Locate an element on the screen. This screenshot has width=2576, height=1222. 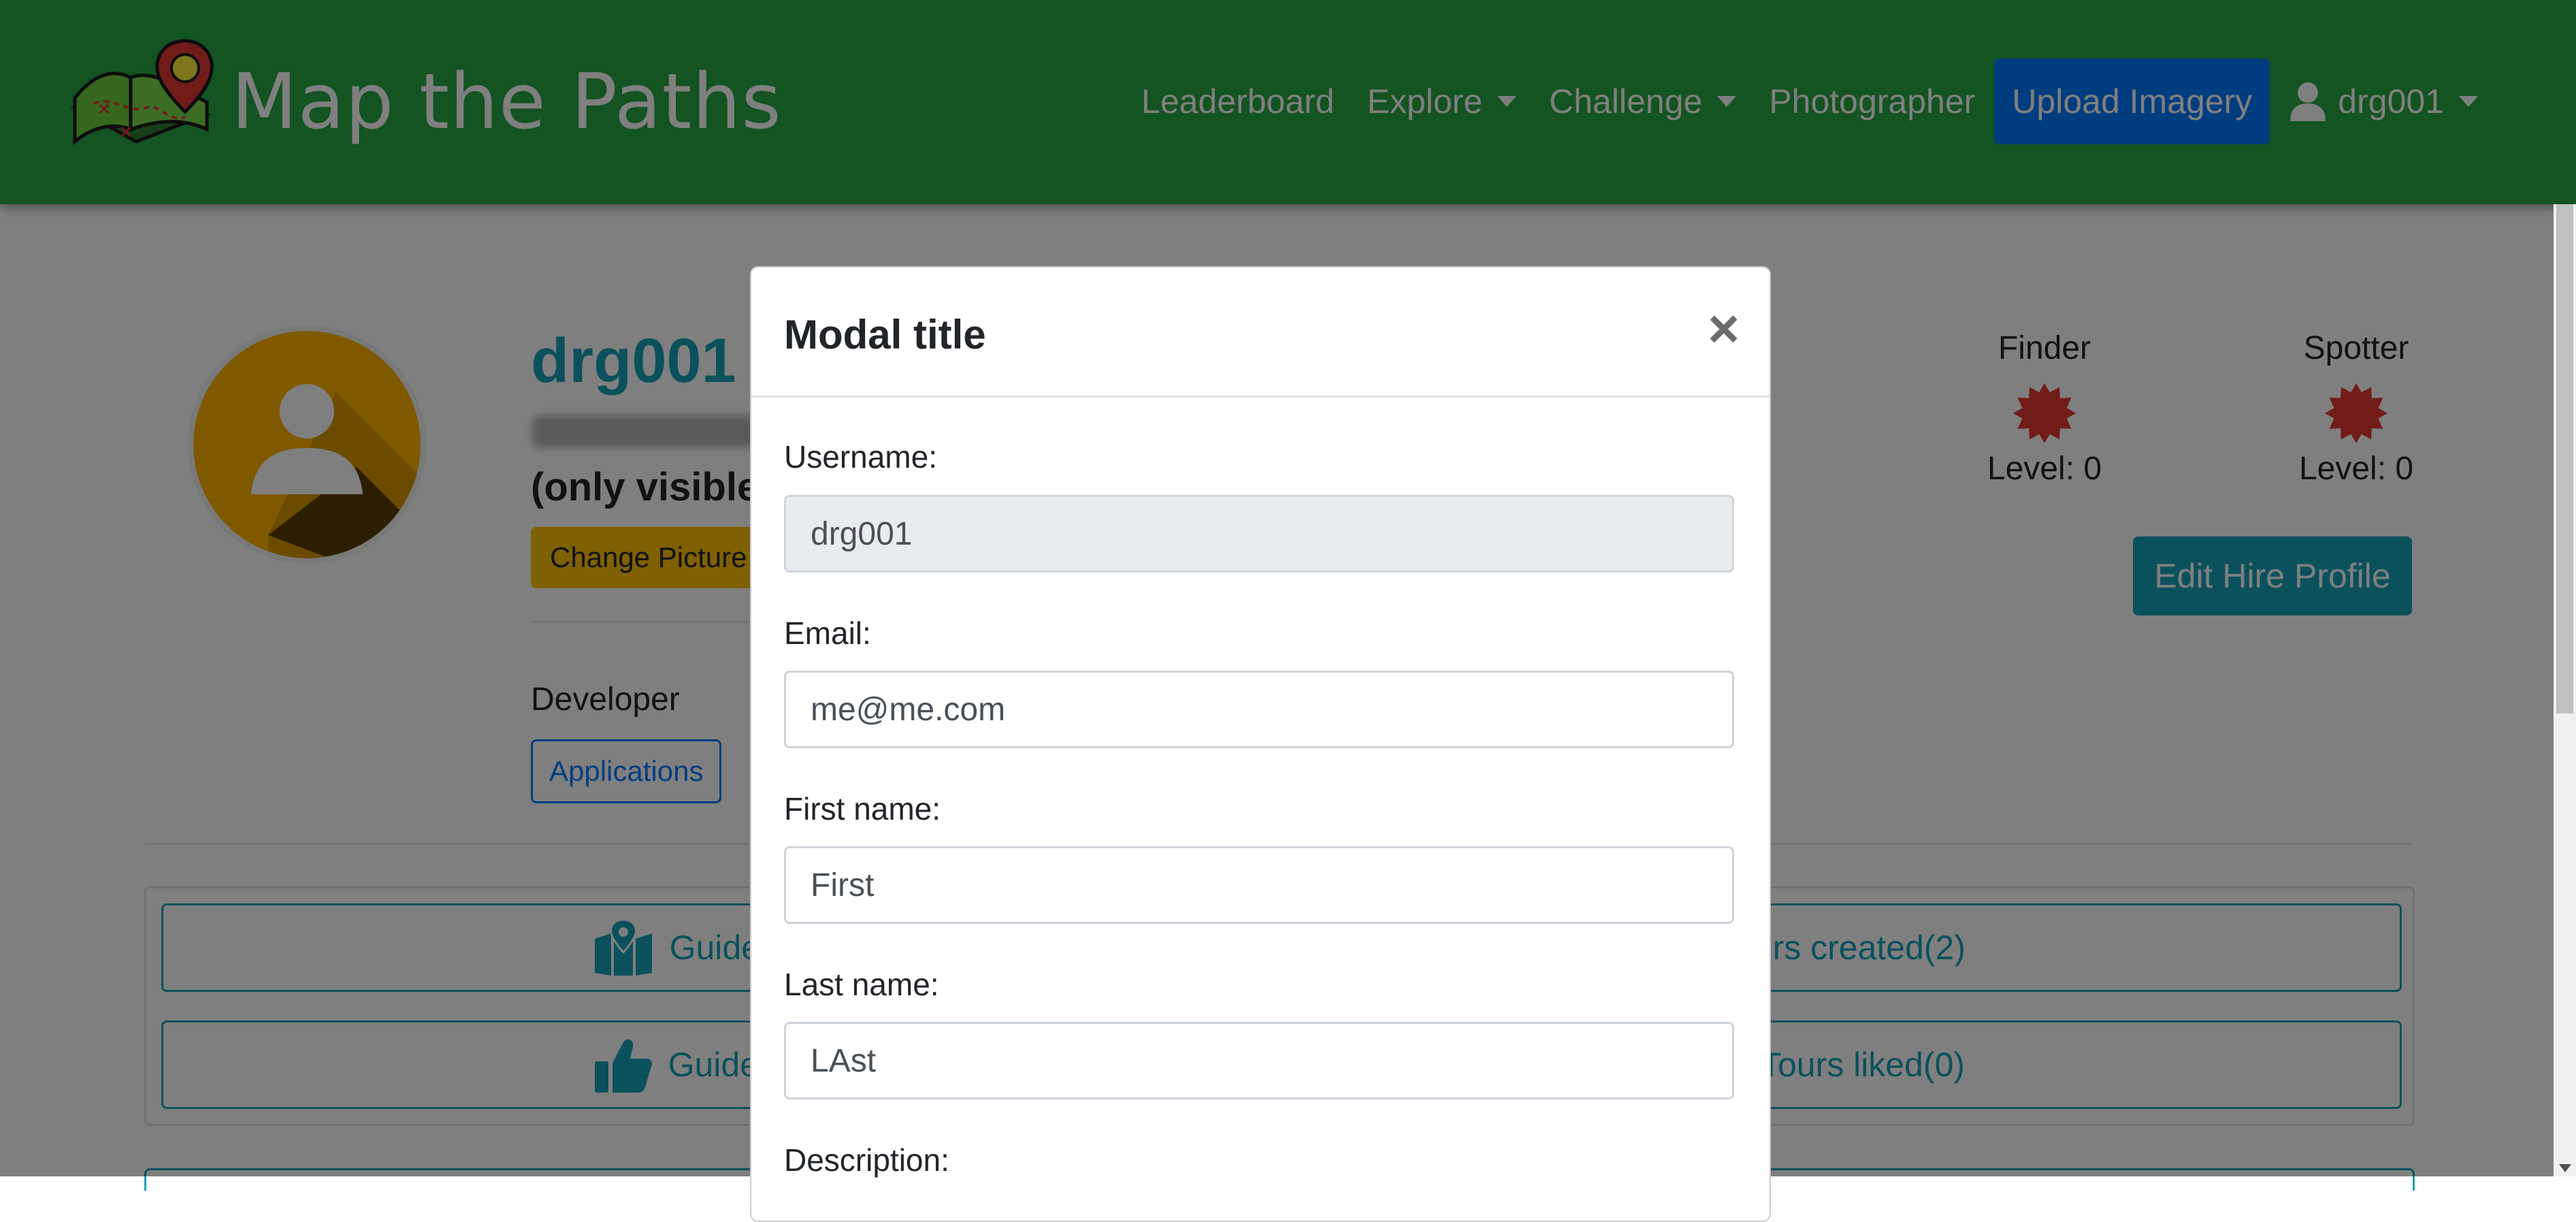
close-icon: × is located at coordinates (1724, 329).